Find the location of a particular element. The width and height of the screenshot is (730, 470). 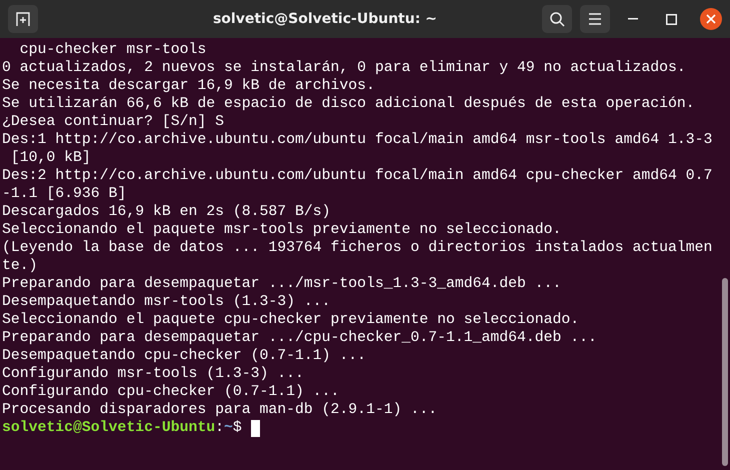

terminal-output-line: Des:2 http://co.archive.ubuntu.com/ubuntu focal/main amd64 cpu-checker amd64 0.7 is located at coordinates (357, 176).